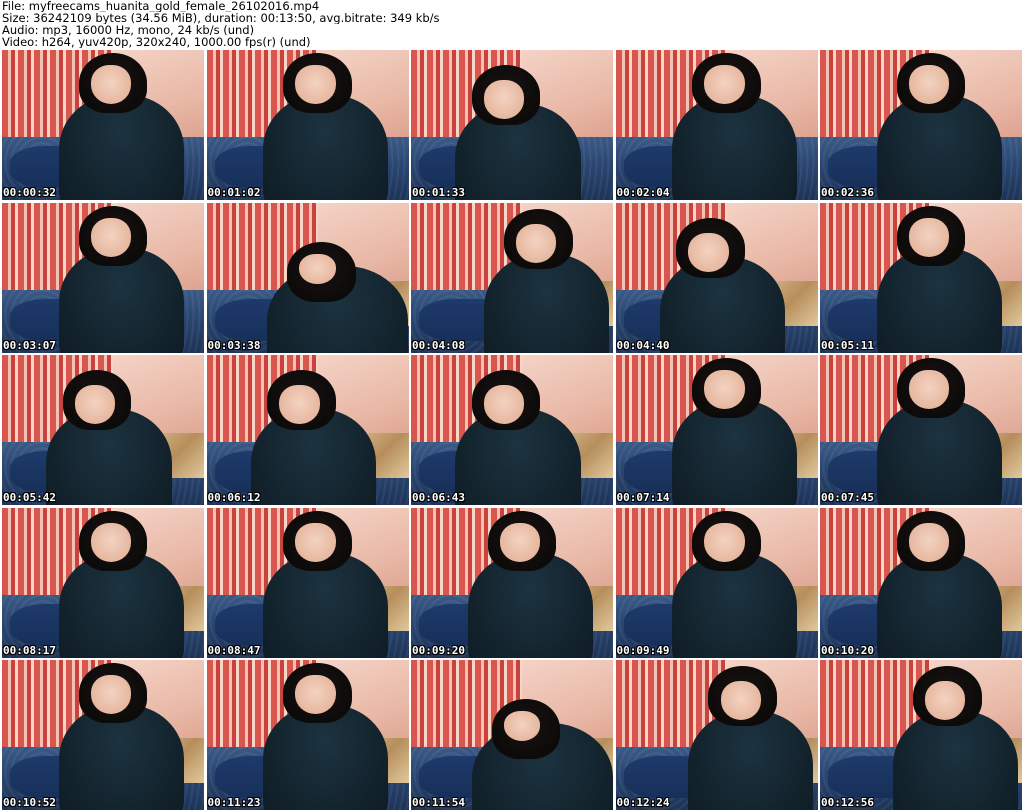  Describe the element at coordinates (438, 192) in the screenshot. I see `thumbnail-timestamp: 00:01:33` at that location.